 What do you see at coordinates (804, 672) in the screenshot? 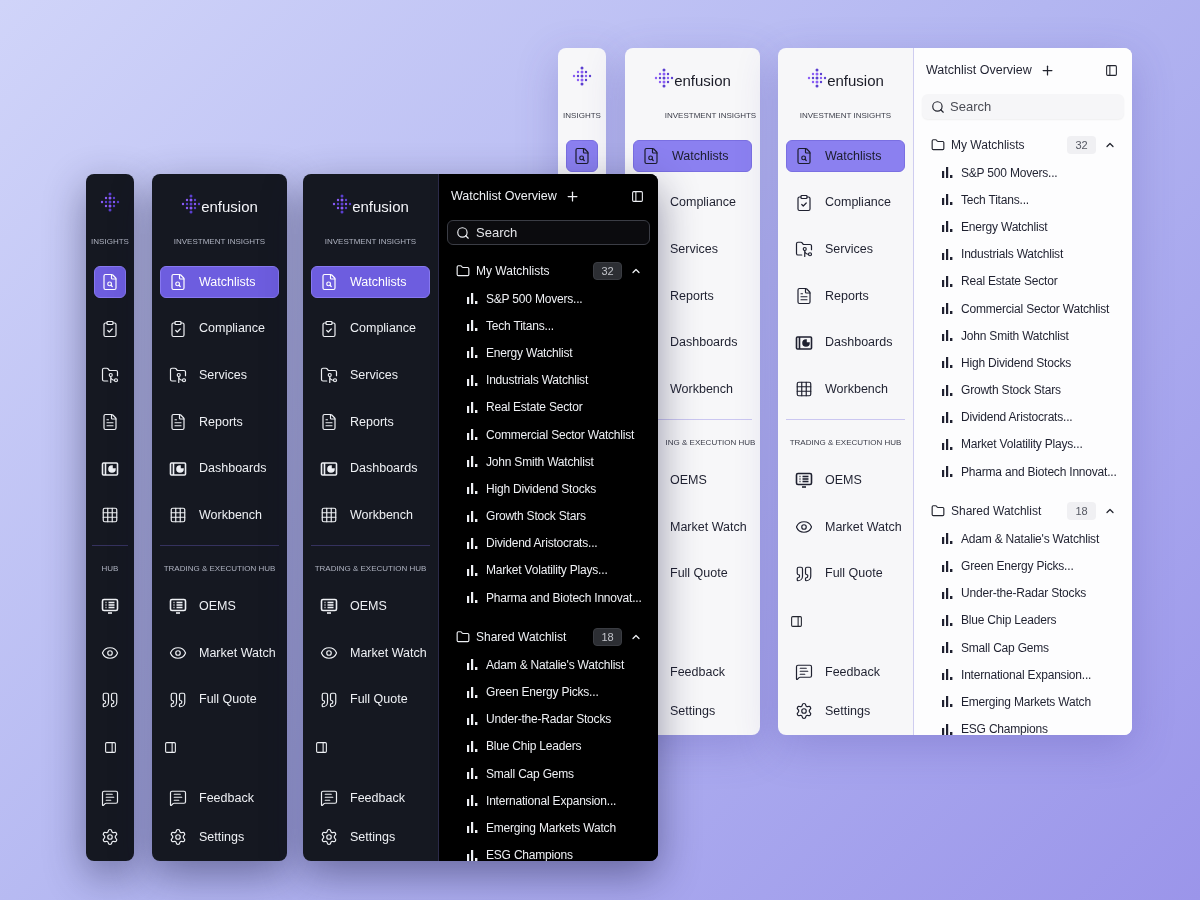
I see `message-icon` at bounding box center [804, 672].